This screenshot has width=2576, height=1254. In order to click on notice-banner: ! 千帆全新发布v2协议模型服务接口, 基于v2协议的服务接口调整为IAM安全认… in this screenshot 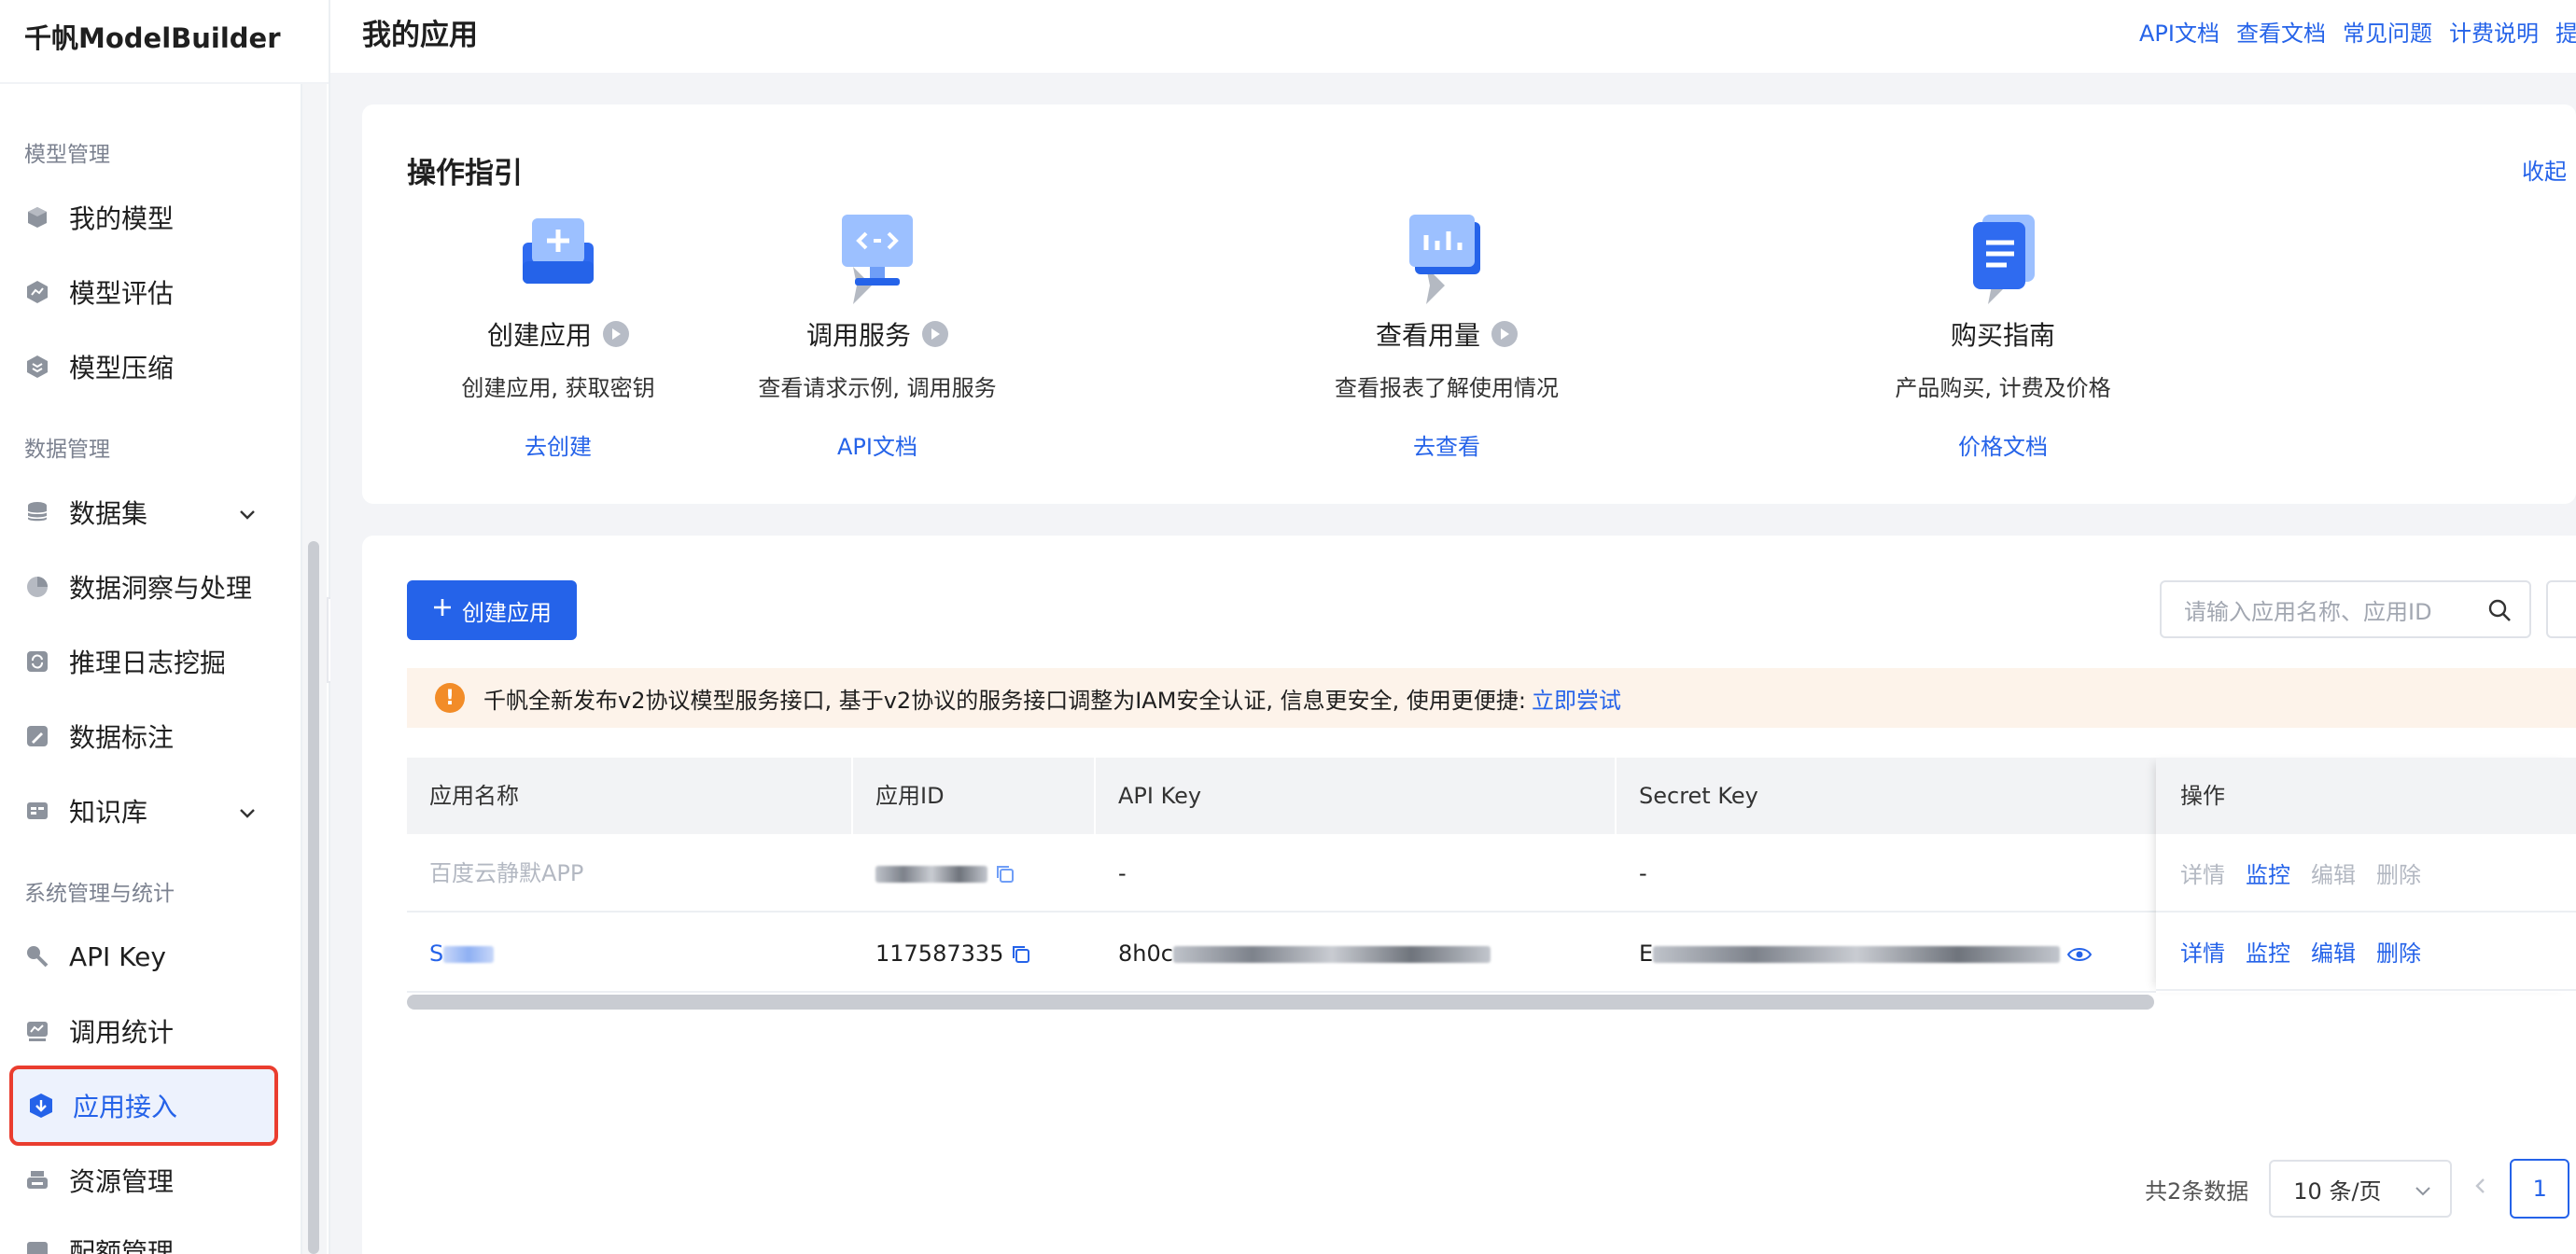, I will do `click(1491, 698)`.